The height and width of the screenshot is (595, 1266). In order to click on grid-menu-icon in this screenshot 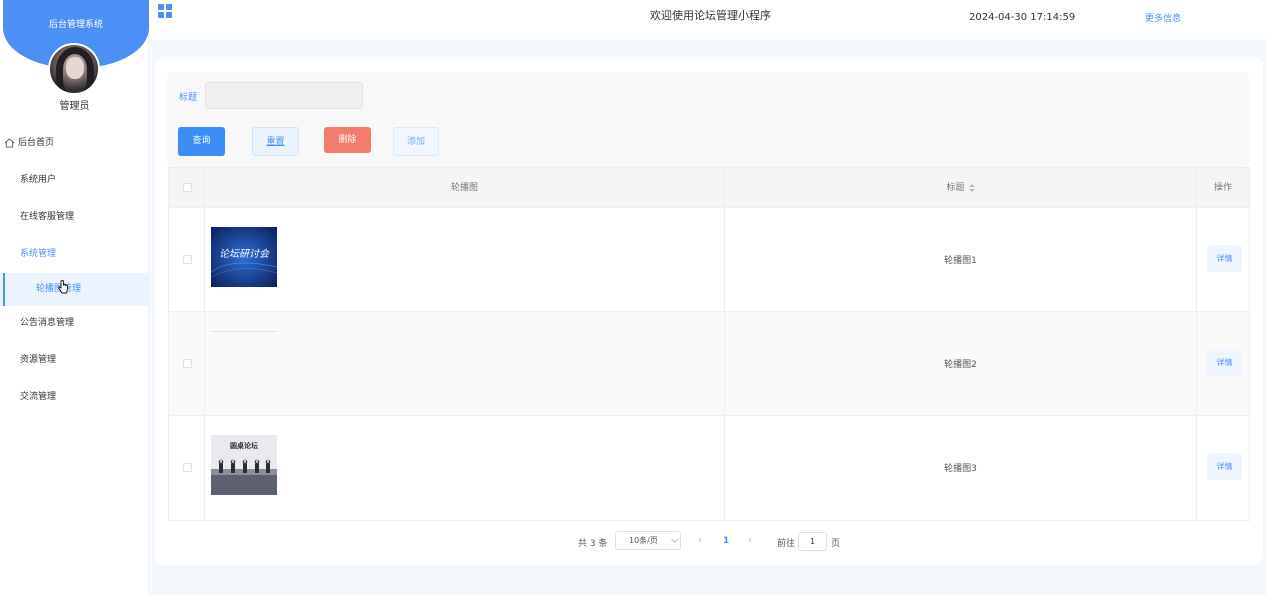, I will do `click(165, 11)`.